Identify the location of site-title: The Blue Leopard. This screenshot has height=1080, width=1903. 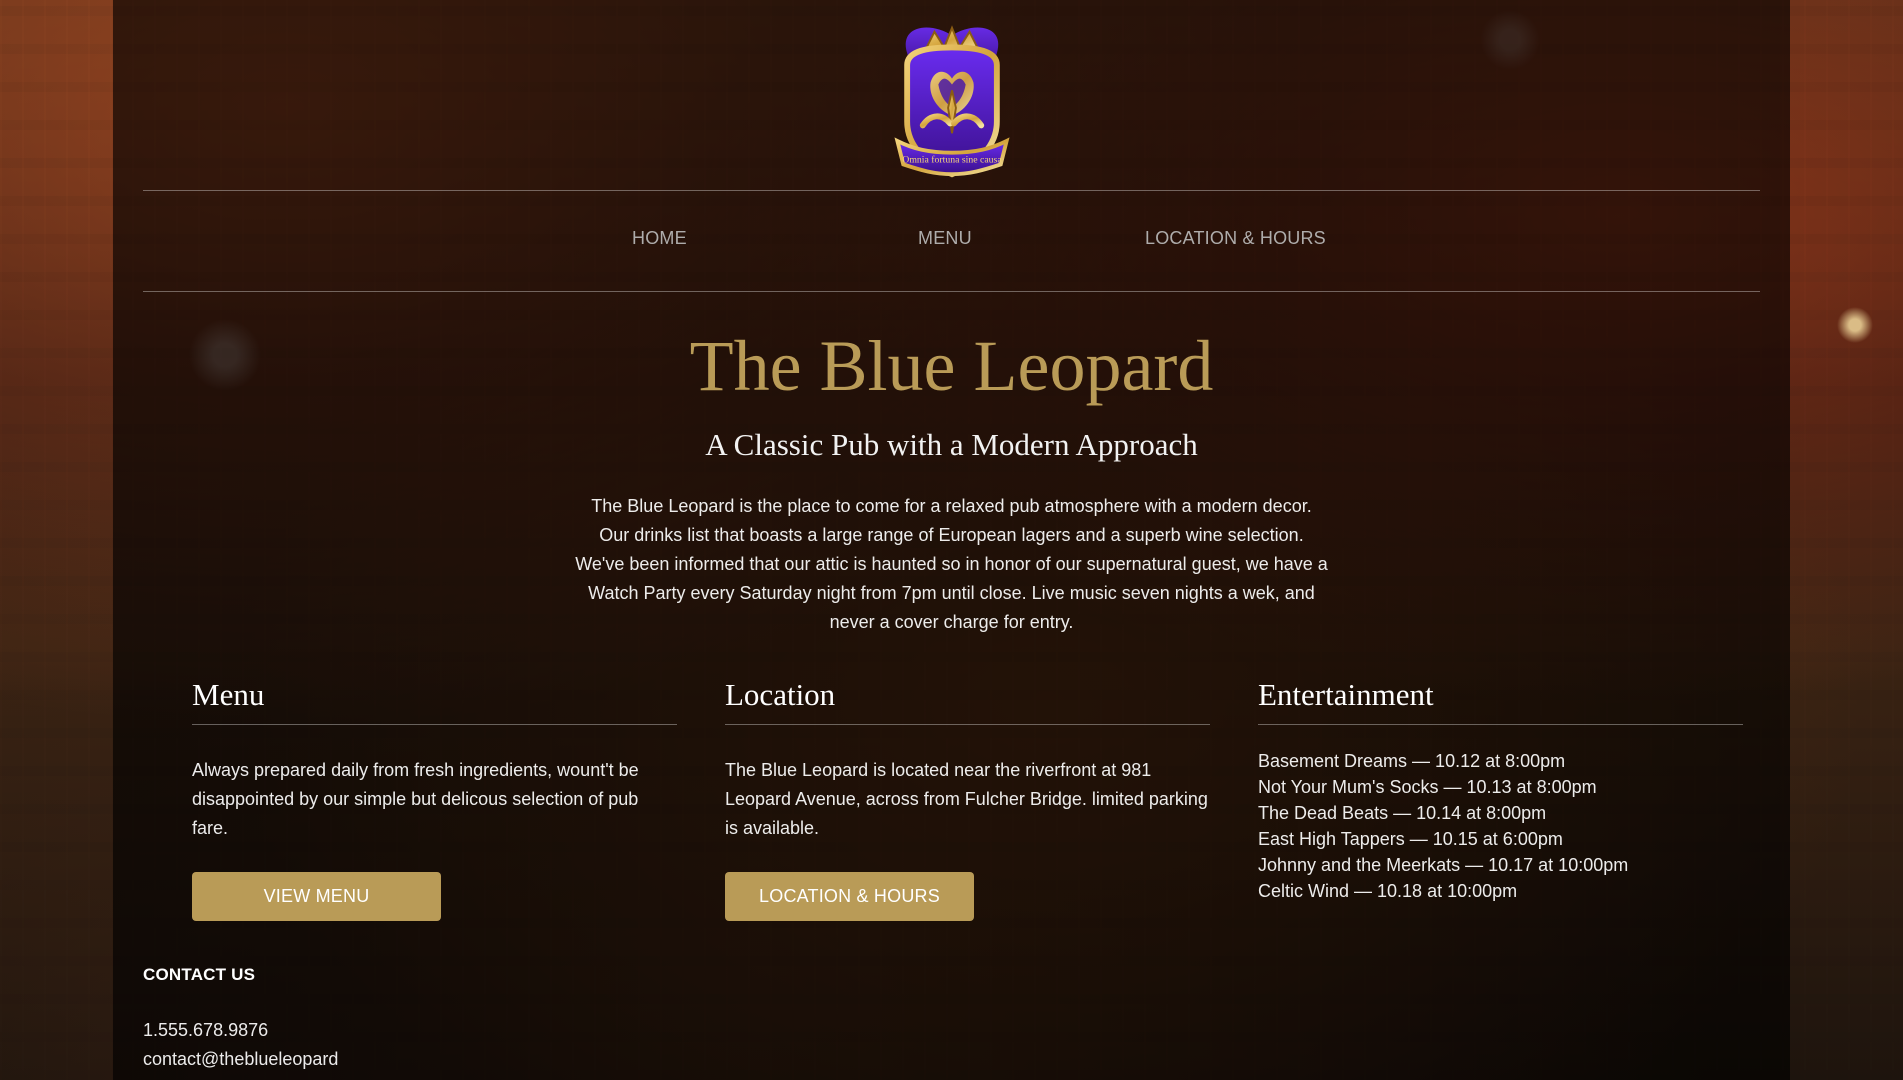
(951, 366).